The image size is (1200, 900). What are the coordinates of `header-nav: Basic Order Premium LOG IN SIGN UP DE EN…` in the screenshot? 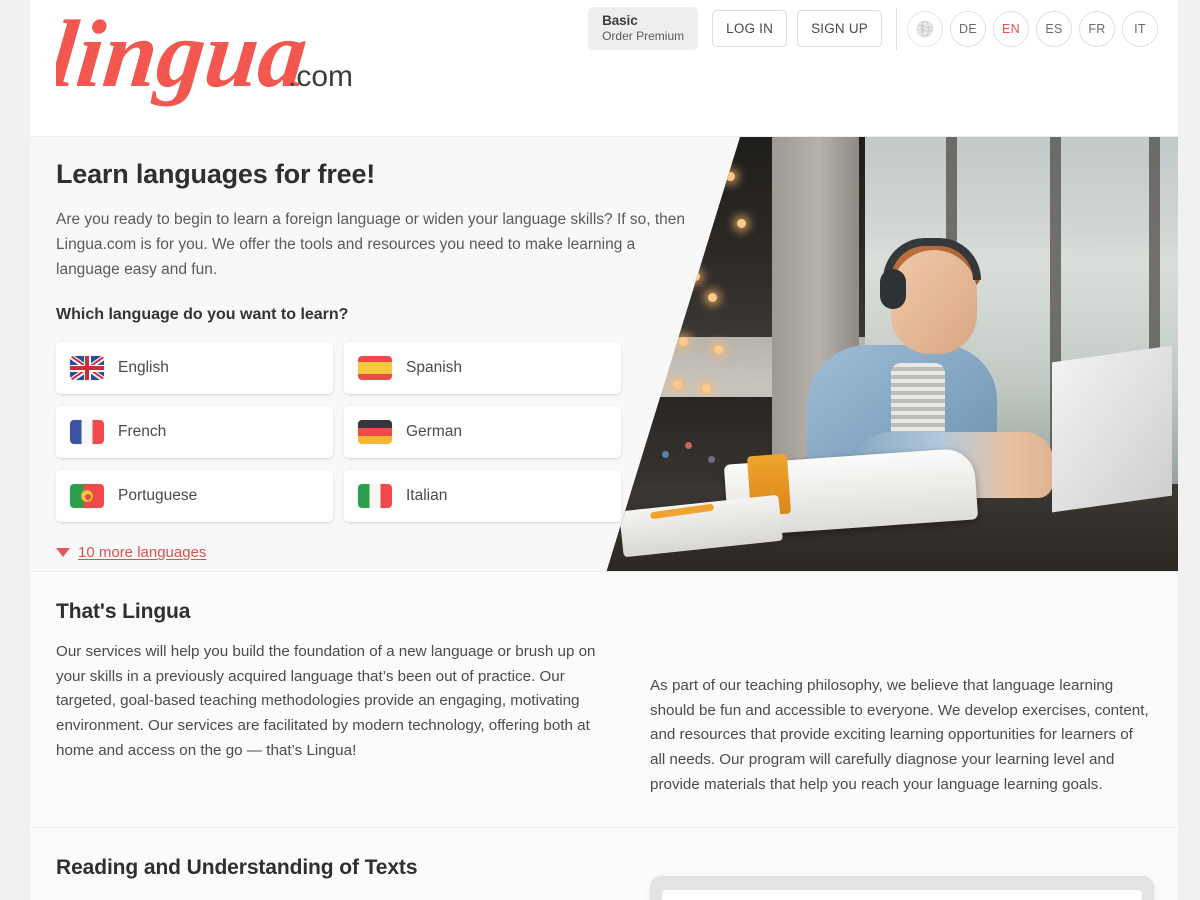 It's located at (873, 29).